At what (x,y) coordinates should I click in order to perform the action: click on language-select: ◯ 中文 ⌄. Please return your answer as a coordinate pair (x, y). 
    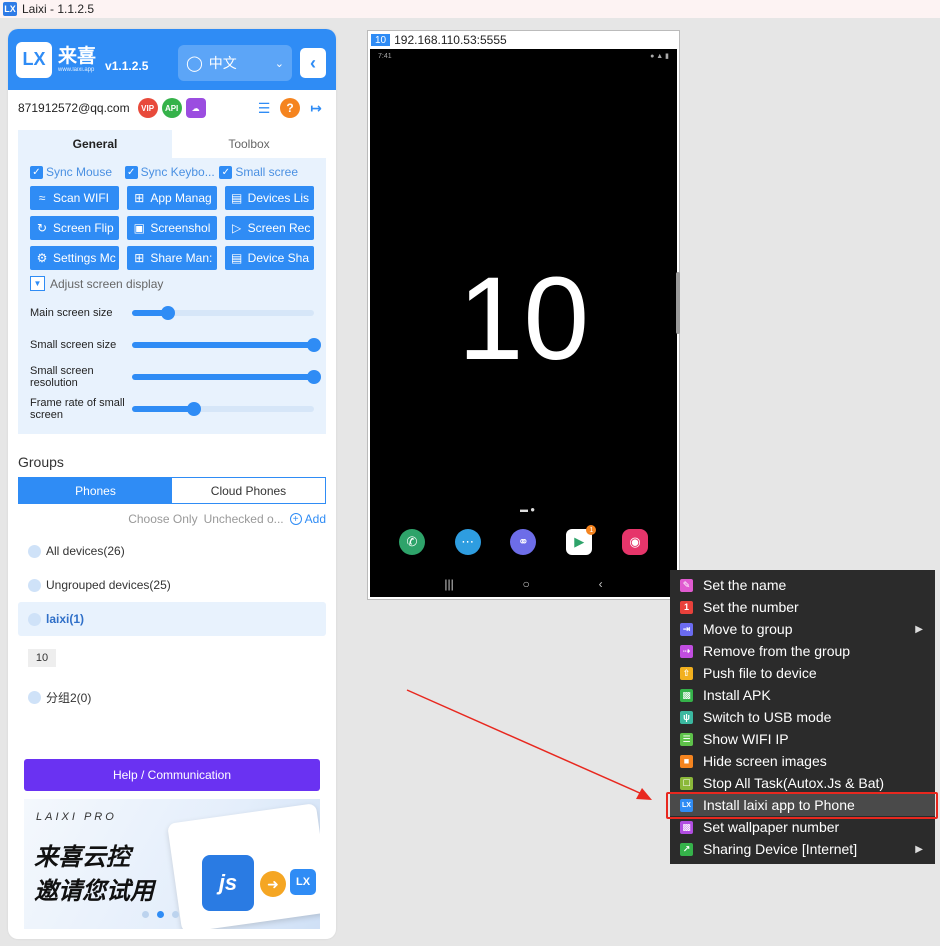
    Looking at the image, I should click on (235, 63).